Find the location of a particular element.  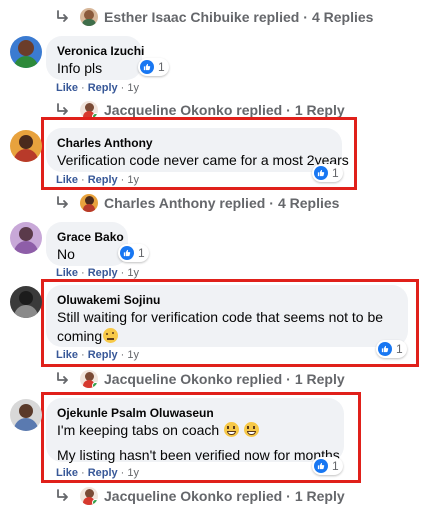

avatar-charles is located at coordinates (26, 146).